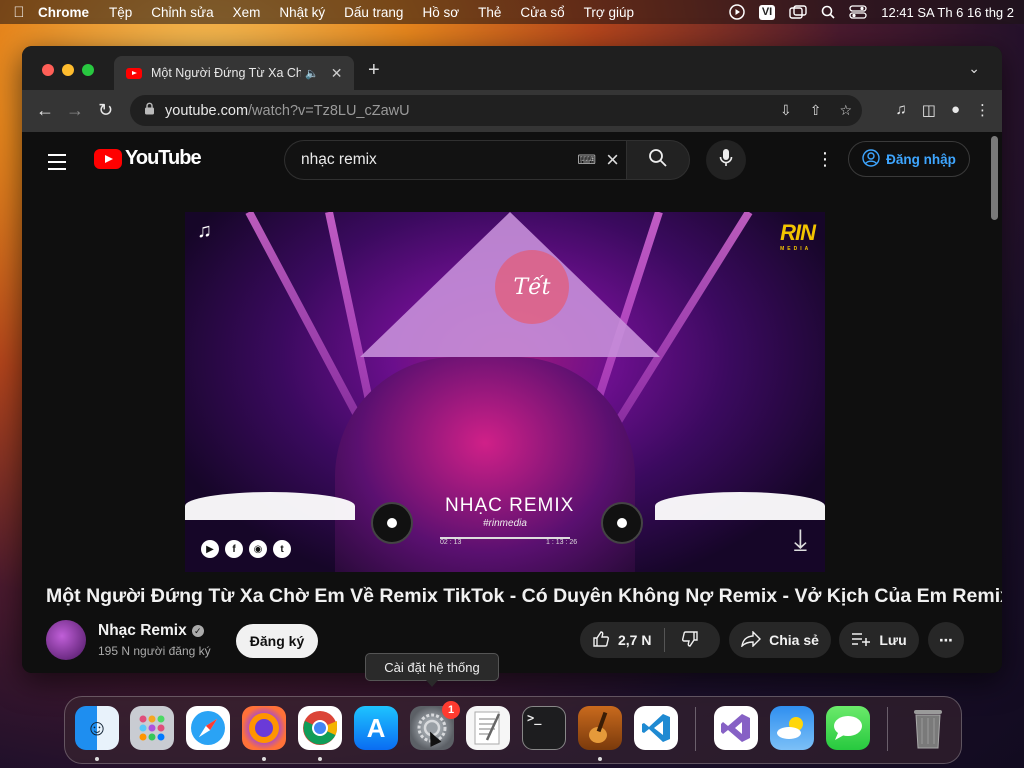 This screenshot has height=768, width=1024. I want to click on menu-help: Trợ giúp, so click(609, 12).